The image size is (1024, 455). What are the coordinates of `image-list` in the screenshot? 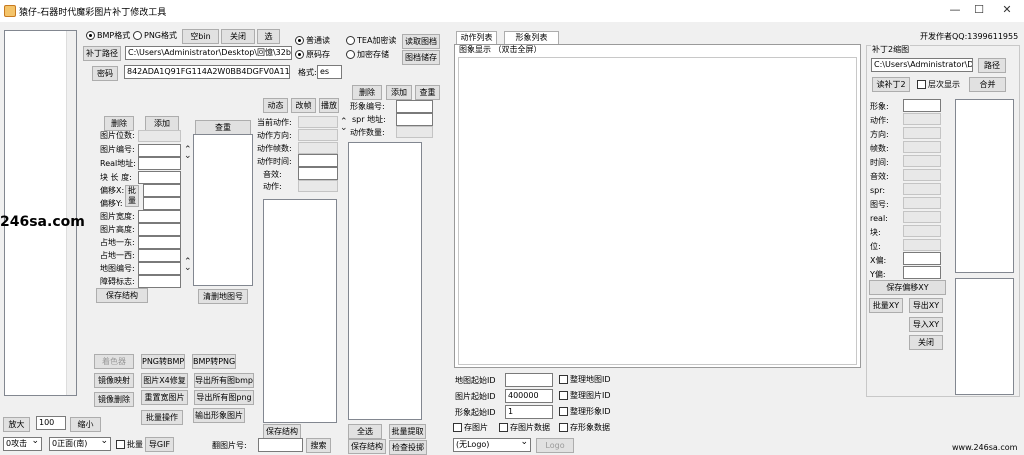 It's located at (223, 210).